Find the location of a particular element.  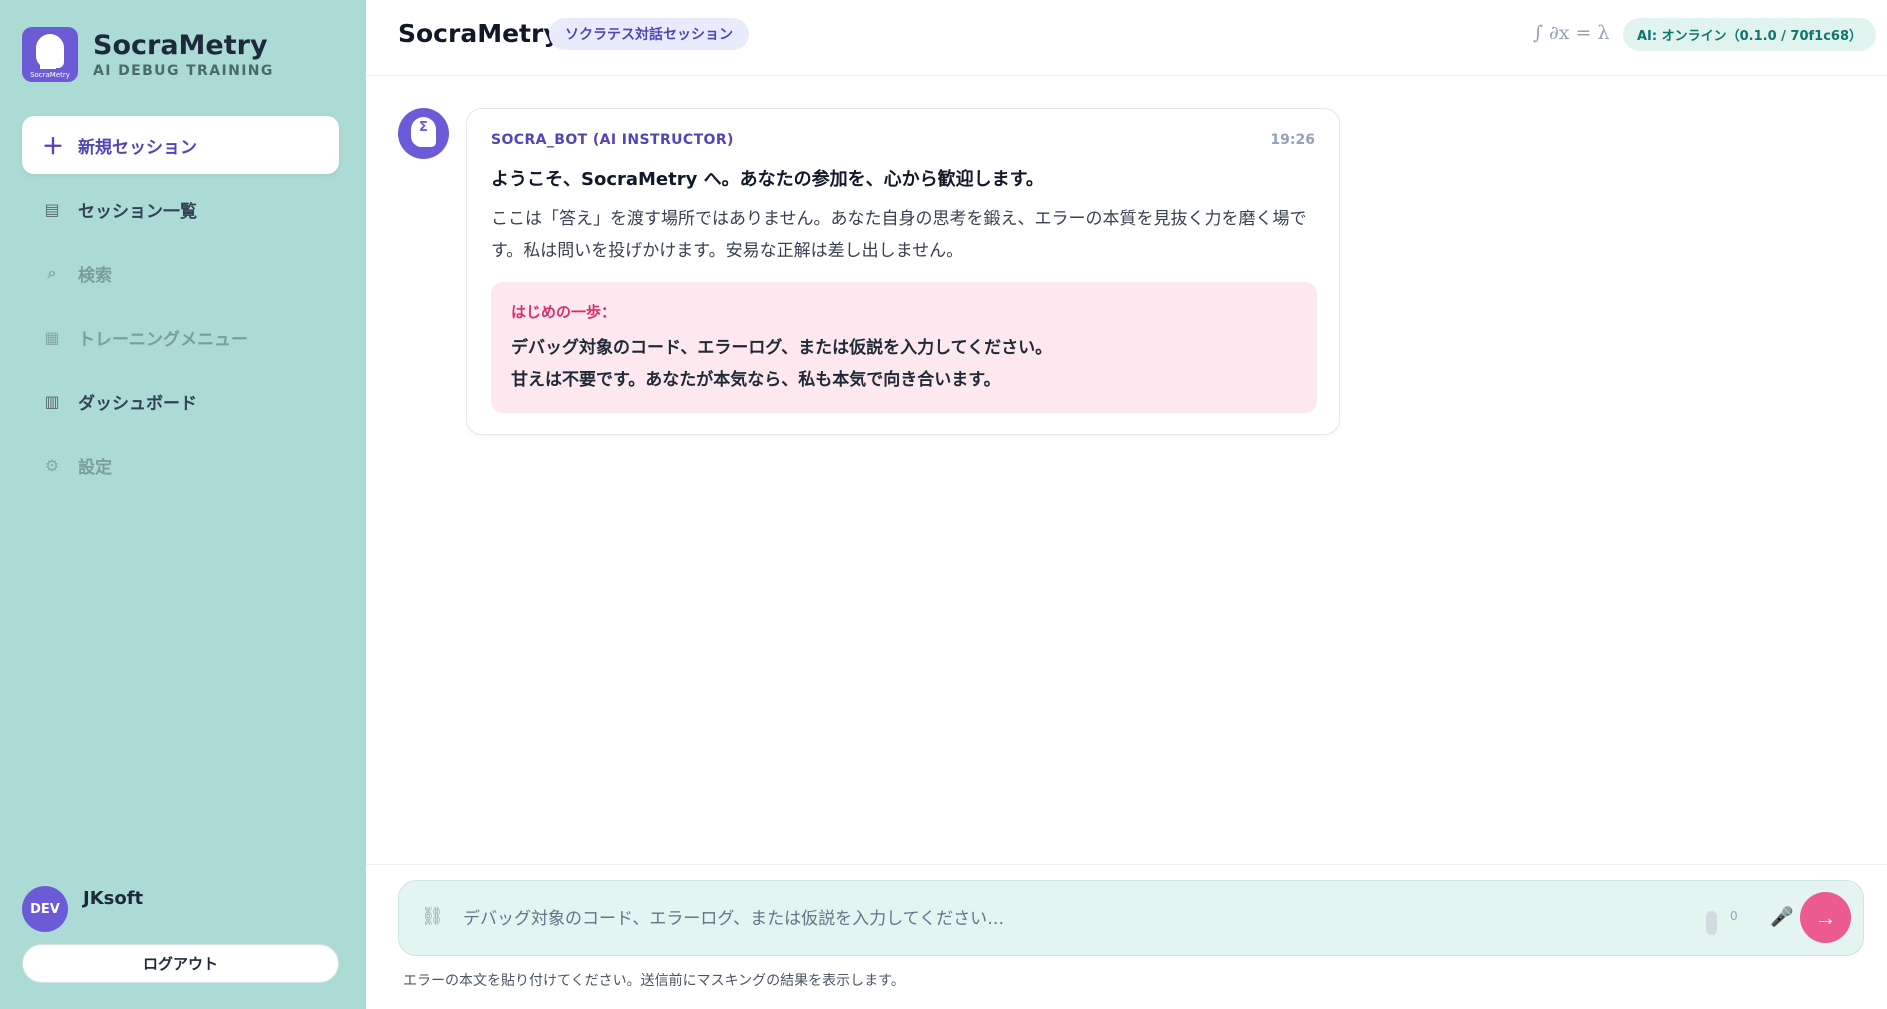

sigma-icon: Σ is located at coordinates (423, 127).